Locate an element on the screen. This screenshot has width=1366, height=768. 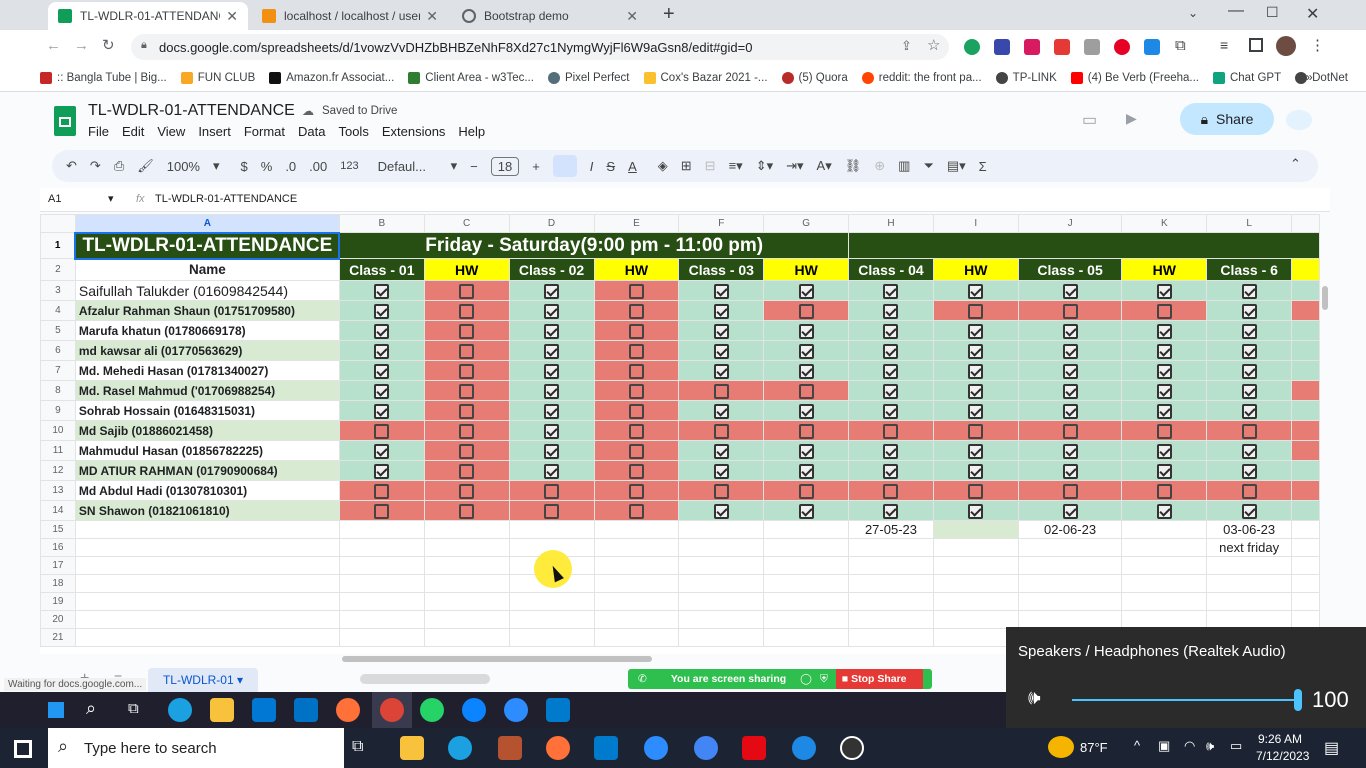
chevron-down-icon: ▾ is located at coordinates (111, 198).